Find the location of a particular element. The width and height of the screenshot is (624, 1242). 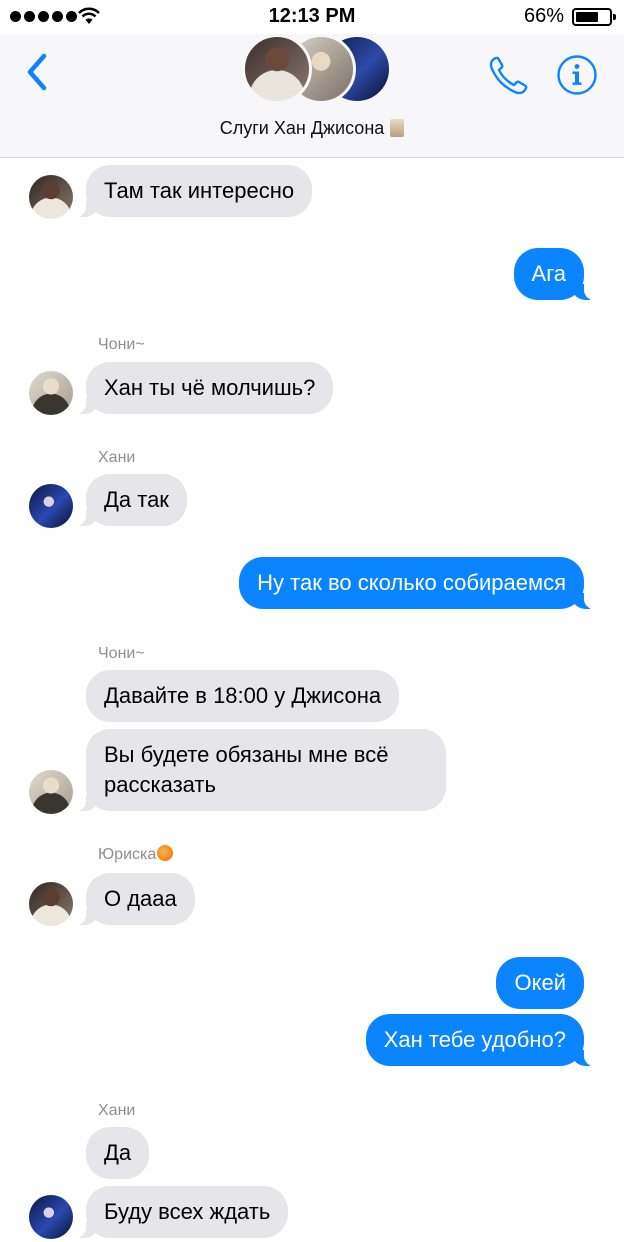

battery-icon is located at coordinates (594, 17).